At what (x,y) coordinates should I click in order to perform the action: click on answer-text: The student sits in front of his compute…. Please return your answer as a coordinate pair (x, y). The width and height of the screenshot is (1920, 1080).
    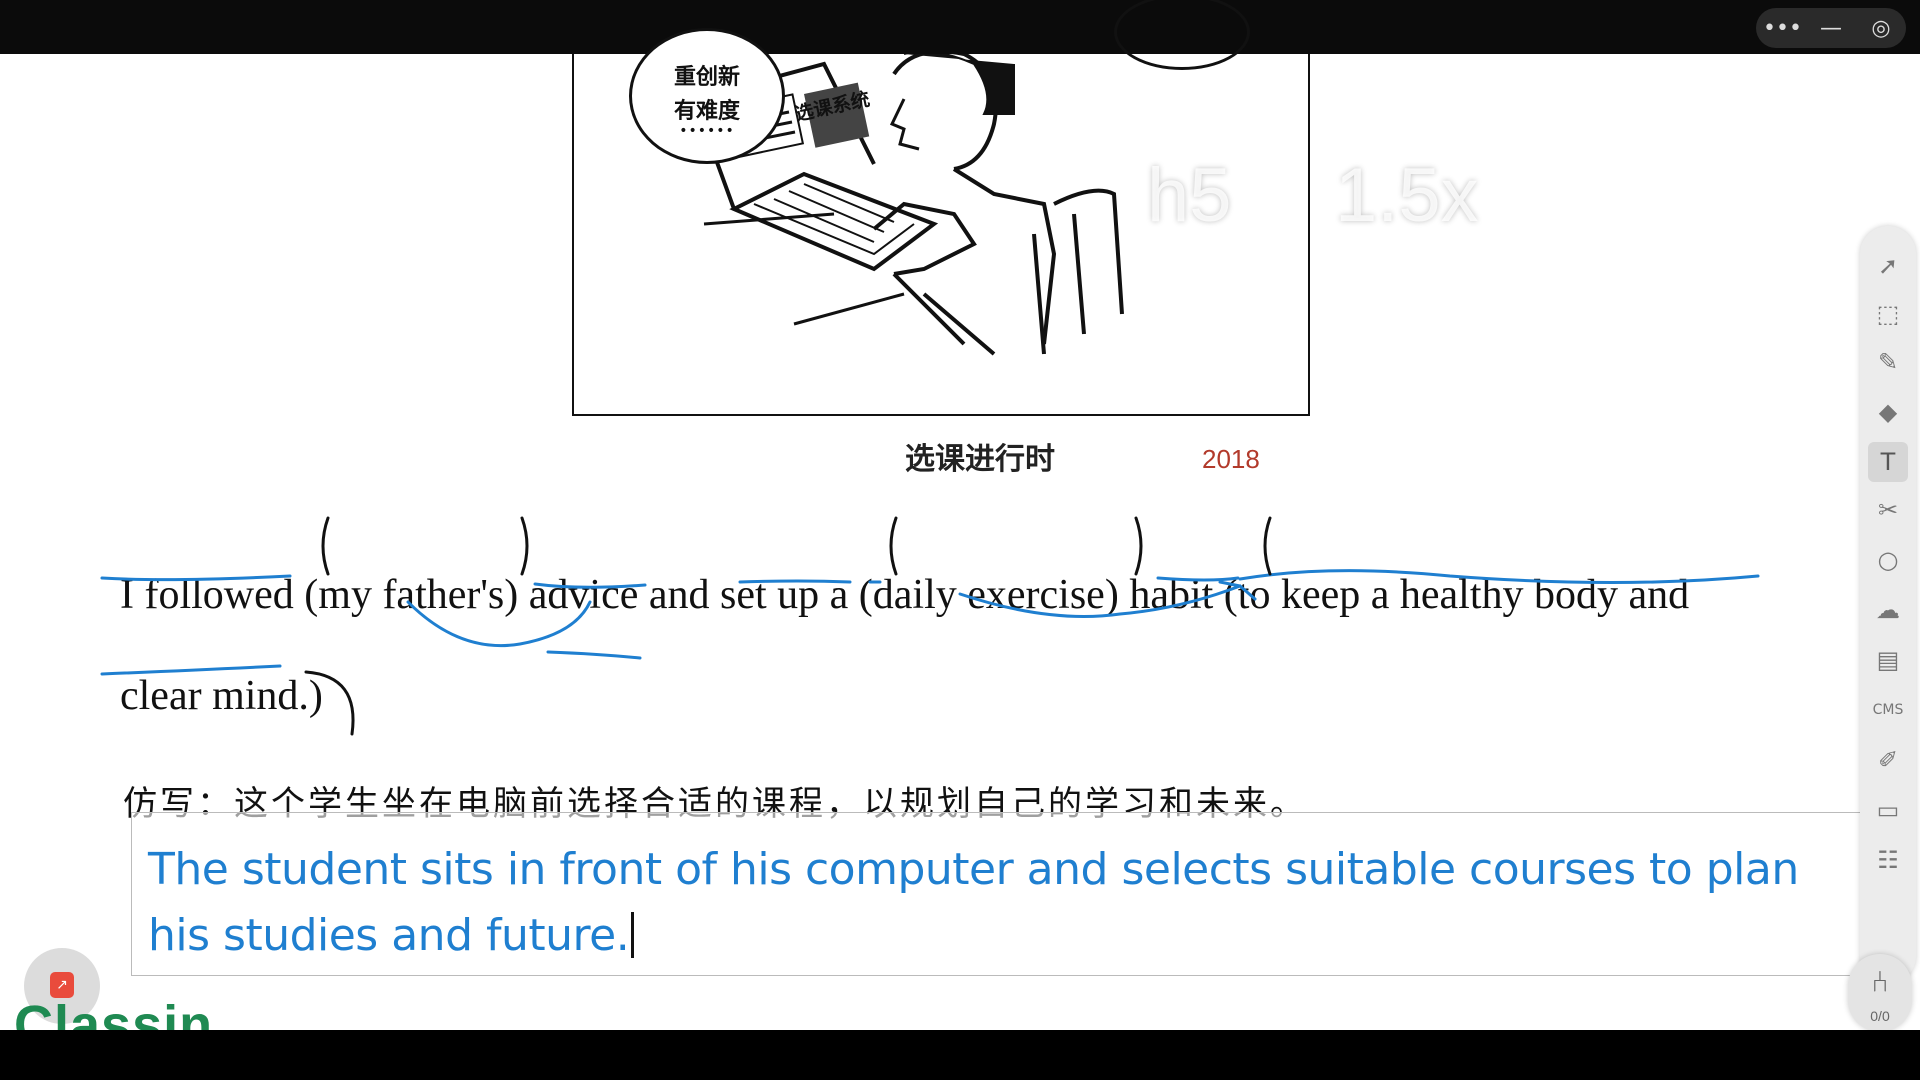
    Looking at the image, I should click on (1008, 903).